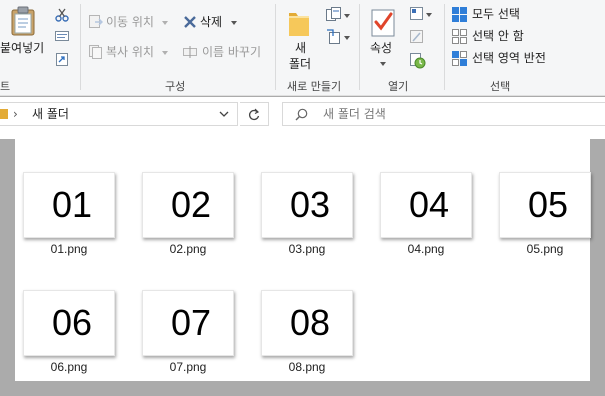  I want to click on edit-icon, so click(417, 37).